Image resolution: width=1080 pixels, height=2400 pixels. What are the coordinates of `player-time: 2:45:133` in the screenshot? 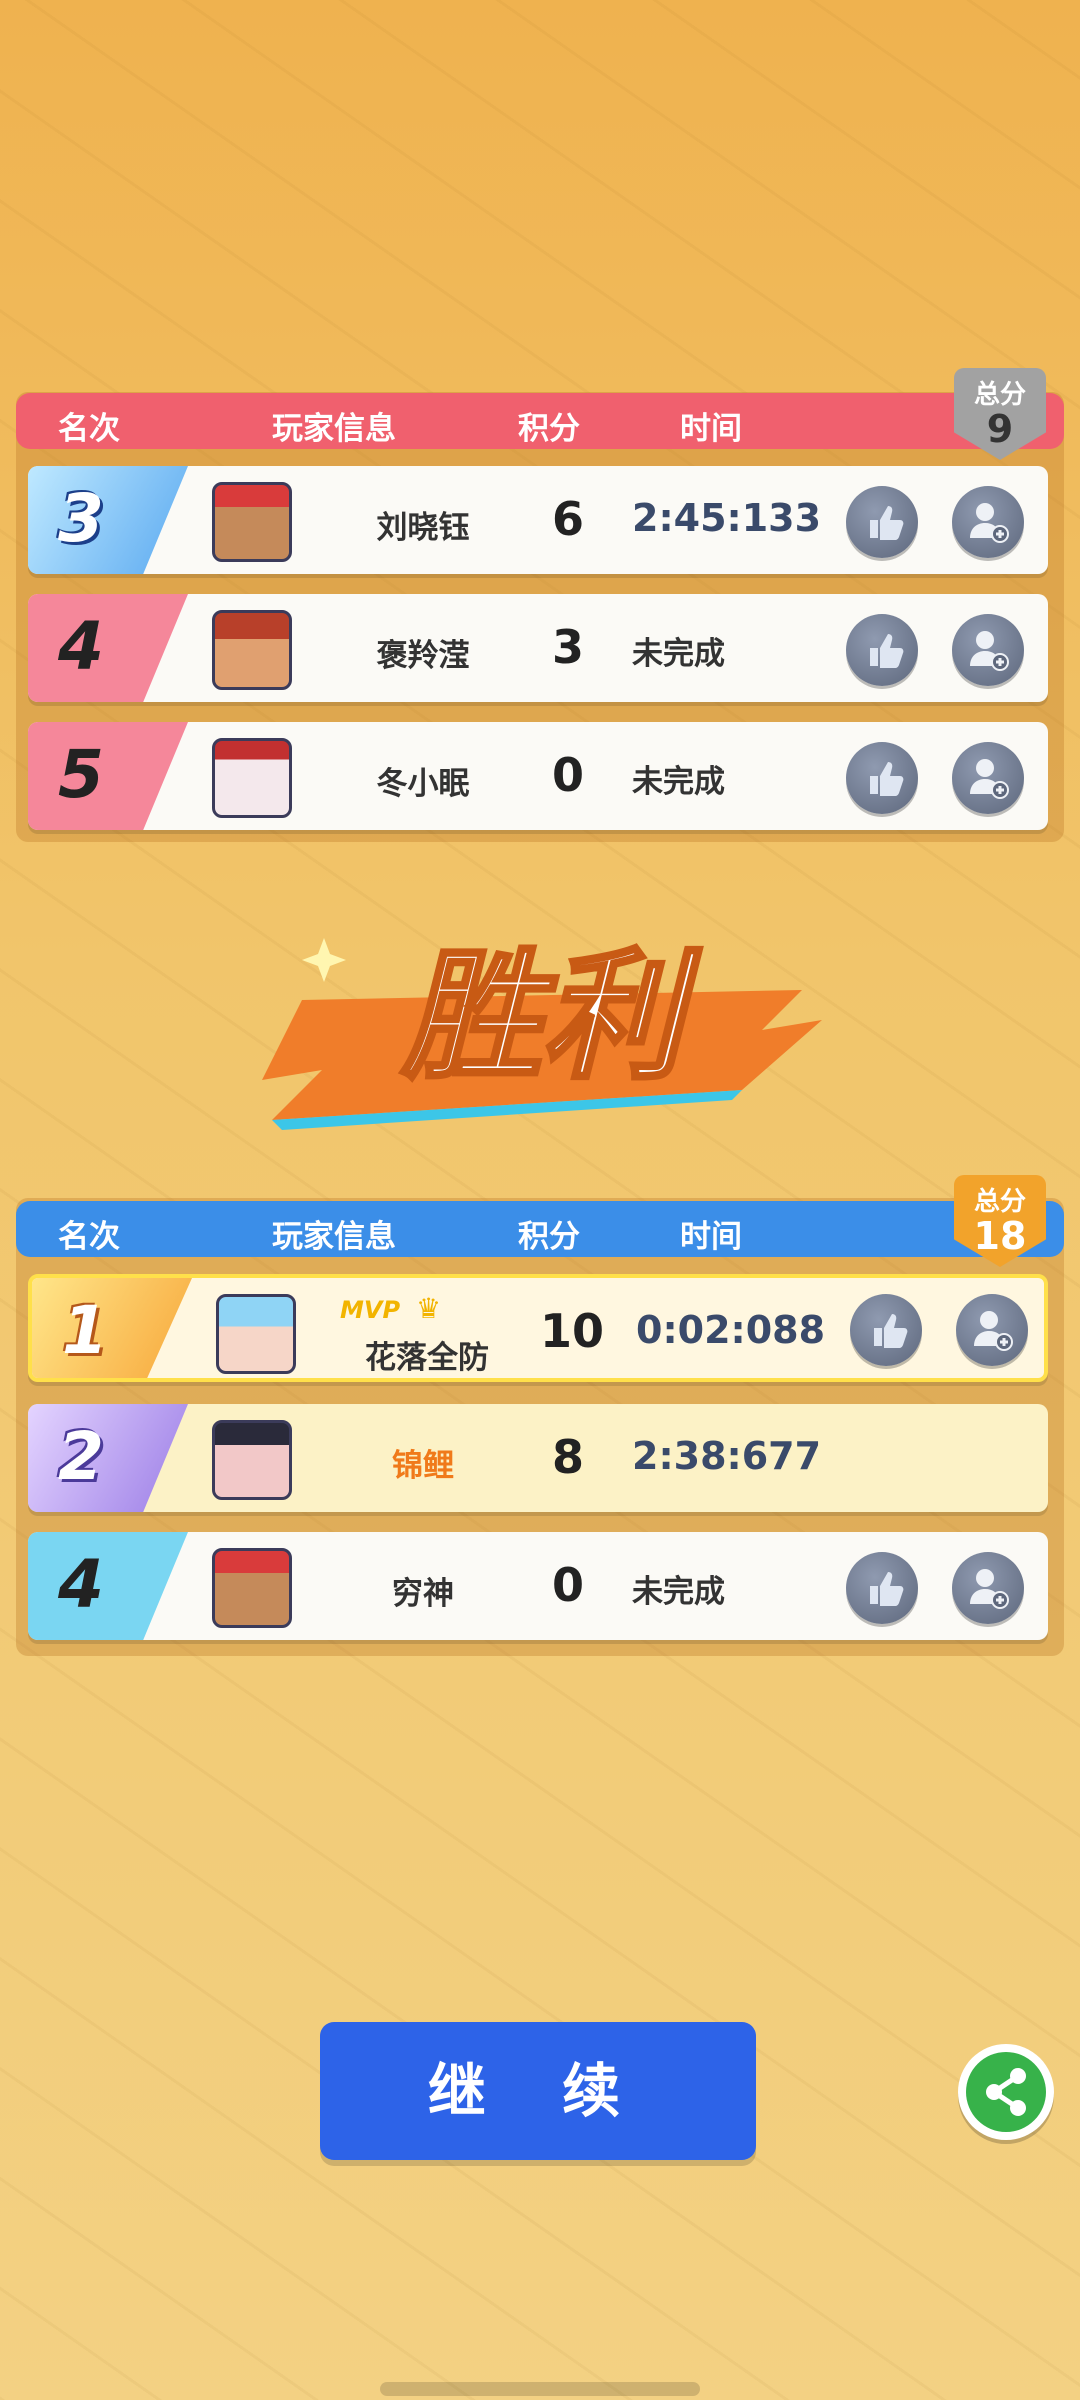 It's located at (727, 518).